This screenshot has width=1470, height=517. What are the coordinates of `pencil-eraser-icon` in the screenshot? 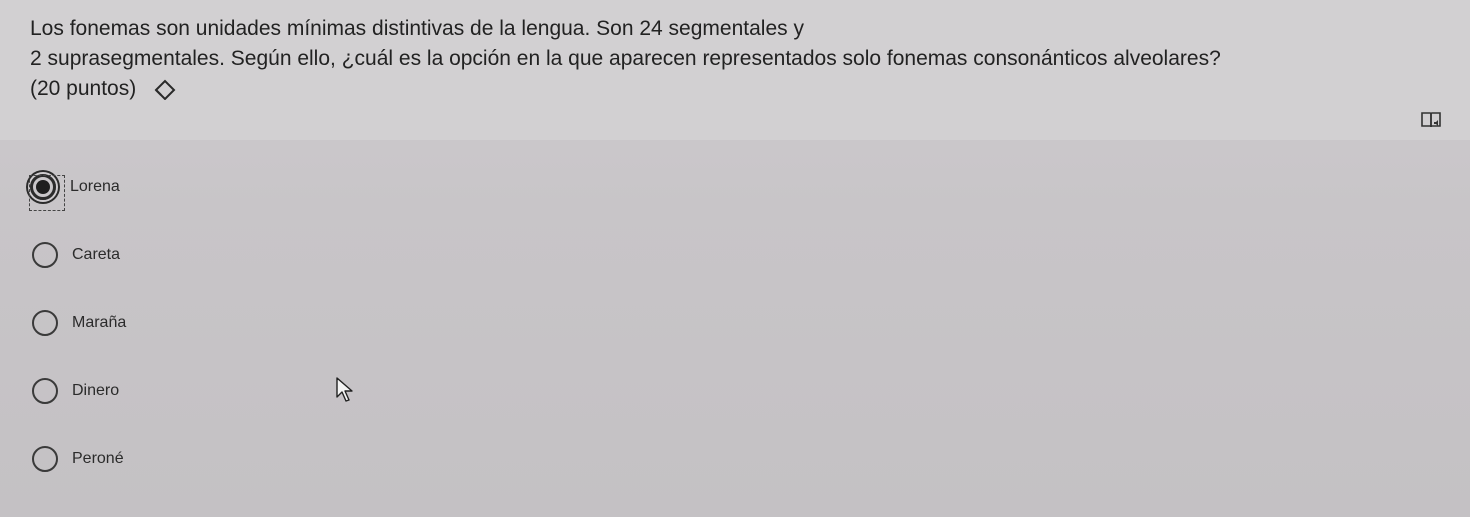 It's located at (165, 90).